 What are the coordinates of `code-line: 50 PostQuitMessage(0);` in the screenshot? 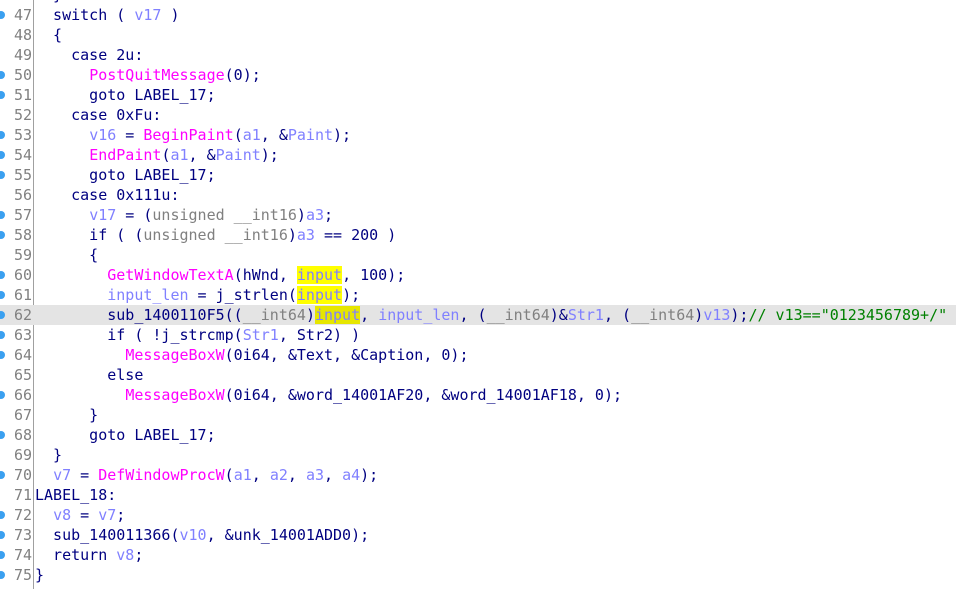 It's located at (478, 75).